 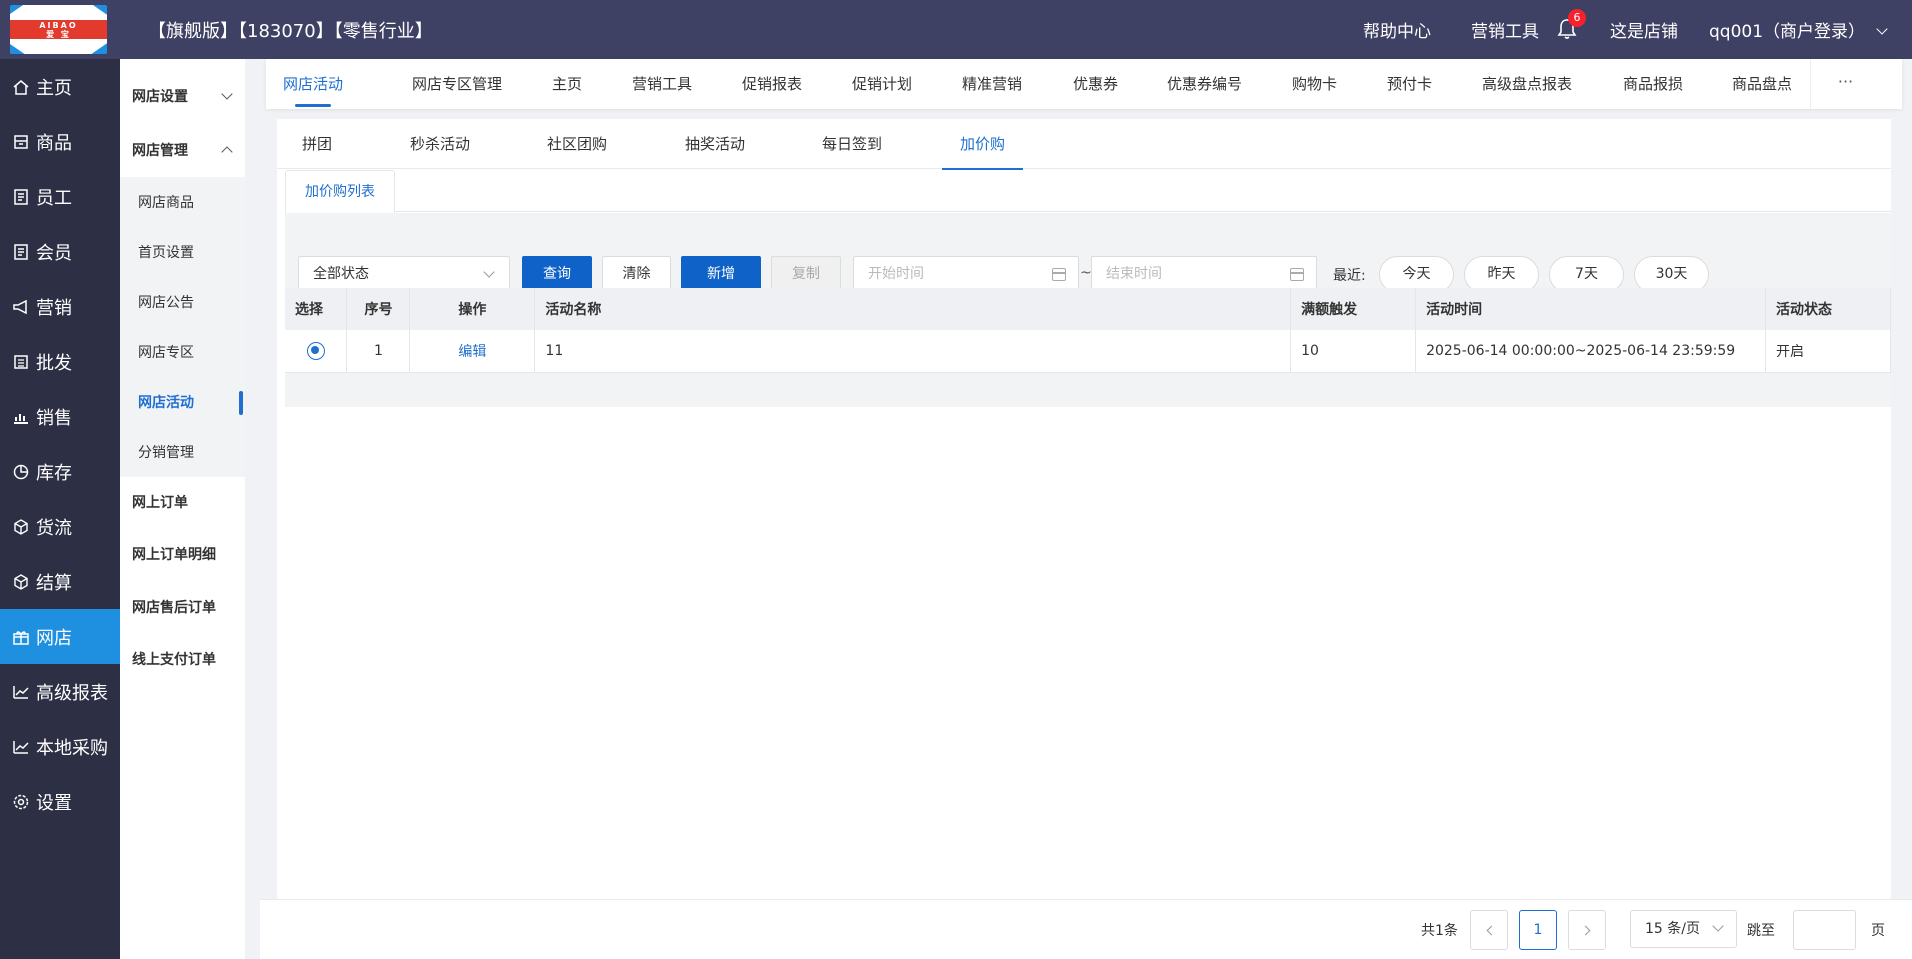 I want to click on store-title: 【旗舰版】【183070】【零售行业】, so click(x=290, y=31).